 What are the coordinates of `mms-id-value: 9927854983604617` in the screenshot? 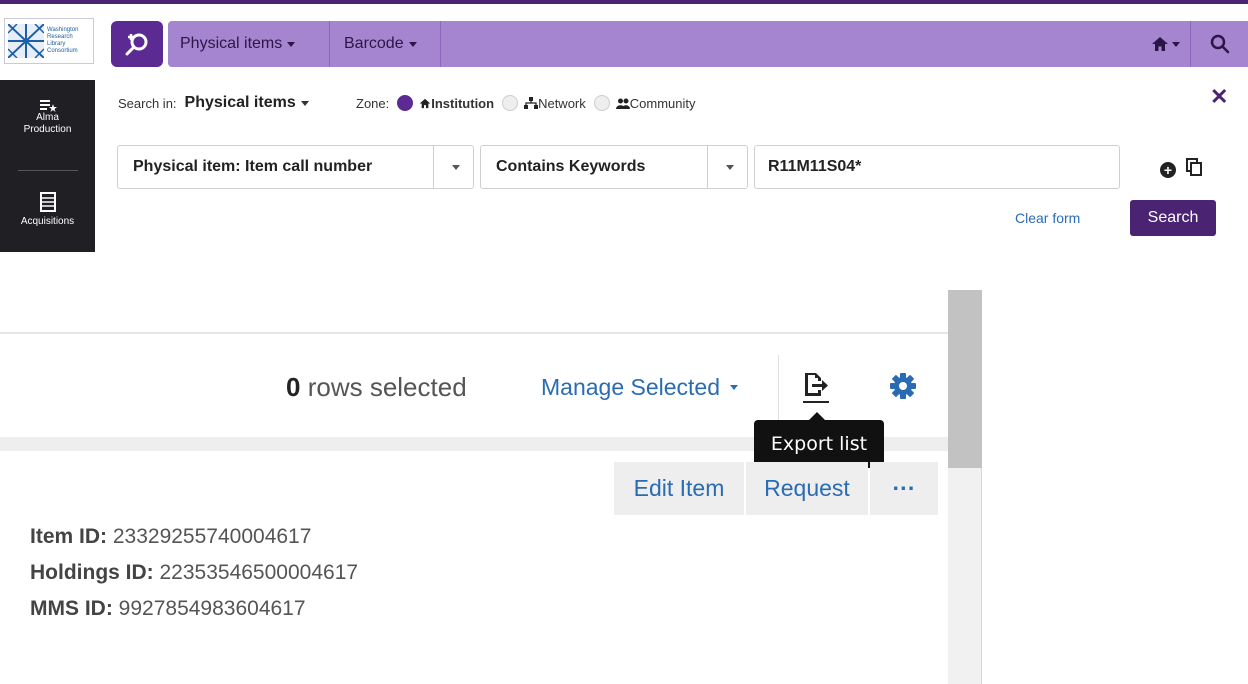 It's located at (212, 608).